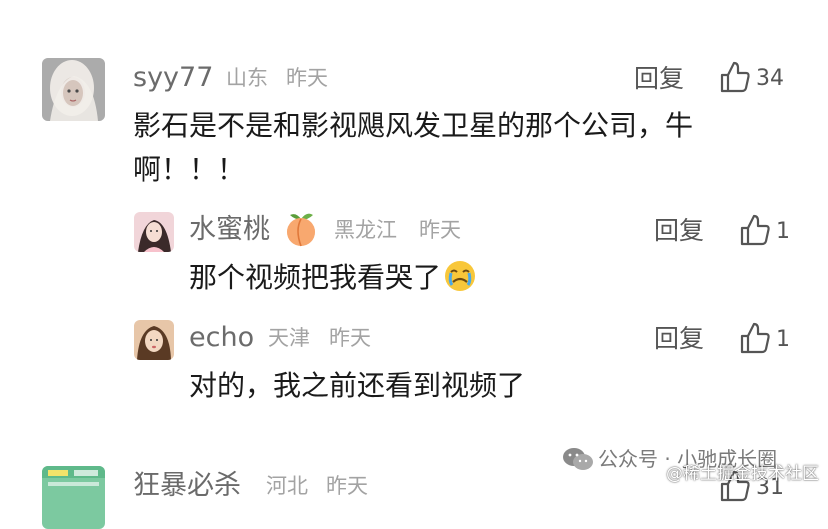 The height and width of the screenshot is (529, 828). Describe the element at coordinates (247, 78) in the screenshot. I see `comment-location: 山东` at that location.